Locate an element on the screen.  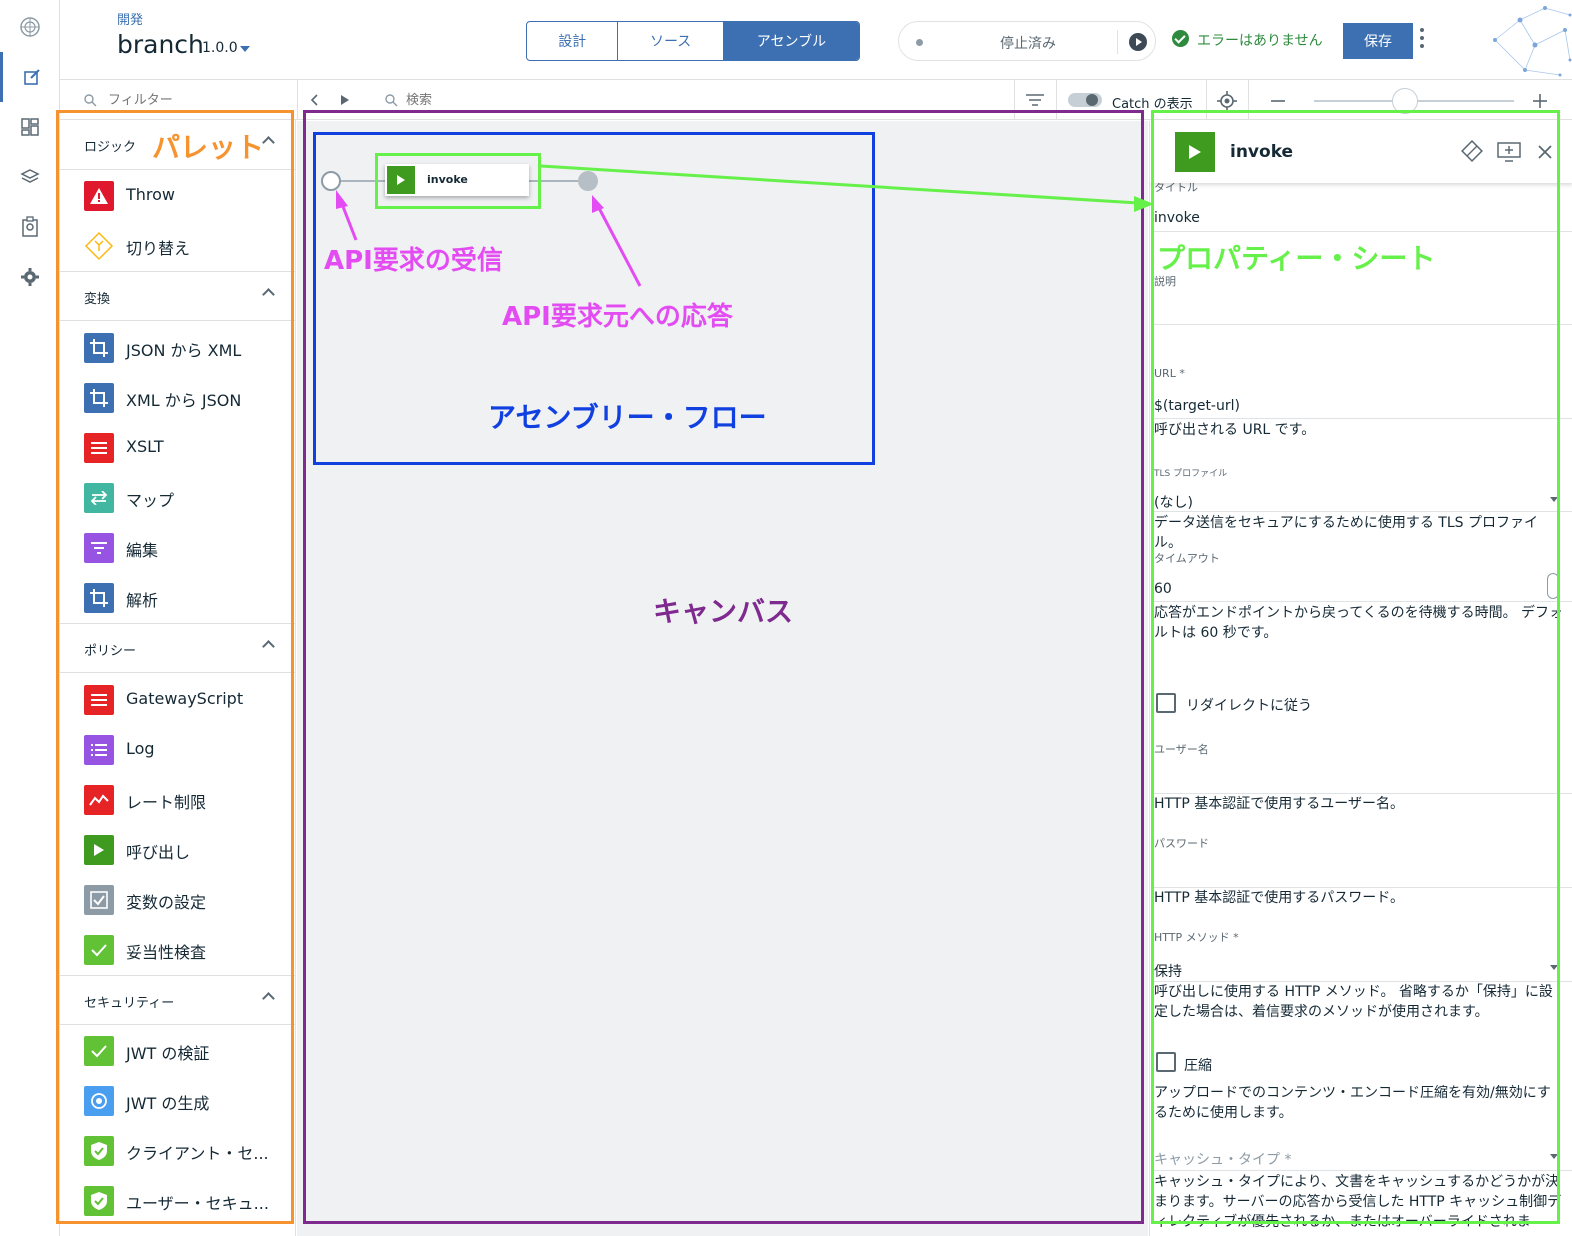
palette-annotation: パレット is located at coordinates (208, 147).